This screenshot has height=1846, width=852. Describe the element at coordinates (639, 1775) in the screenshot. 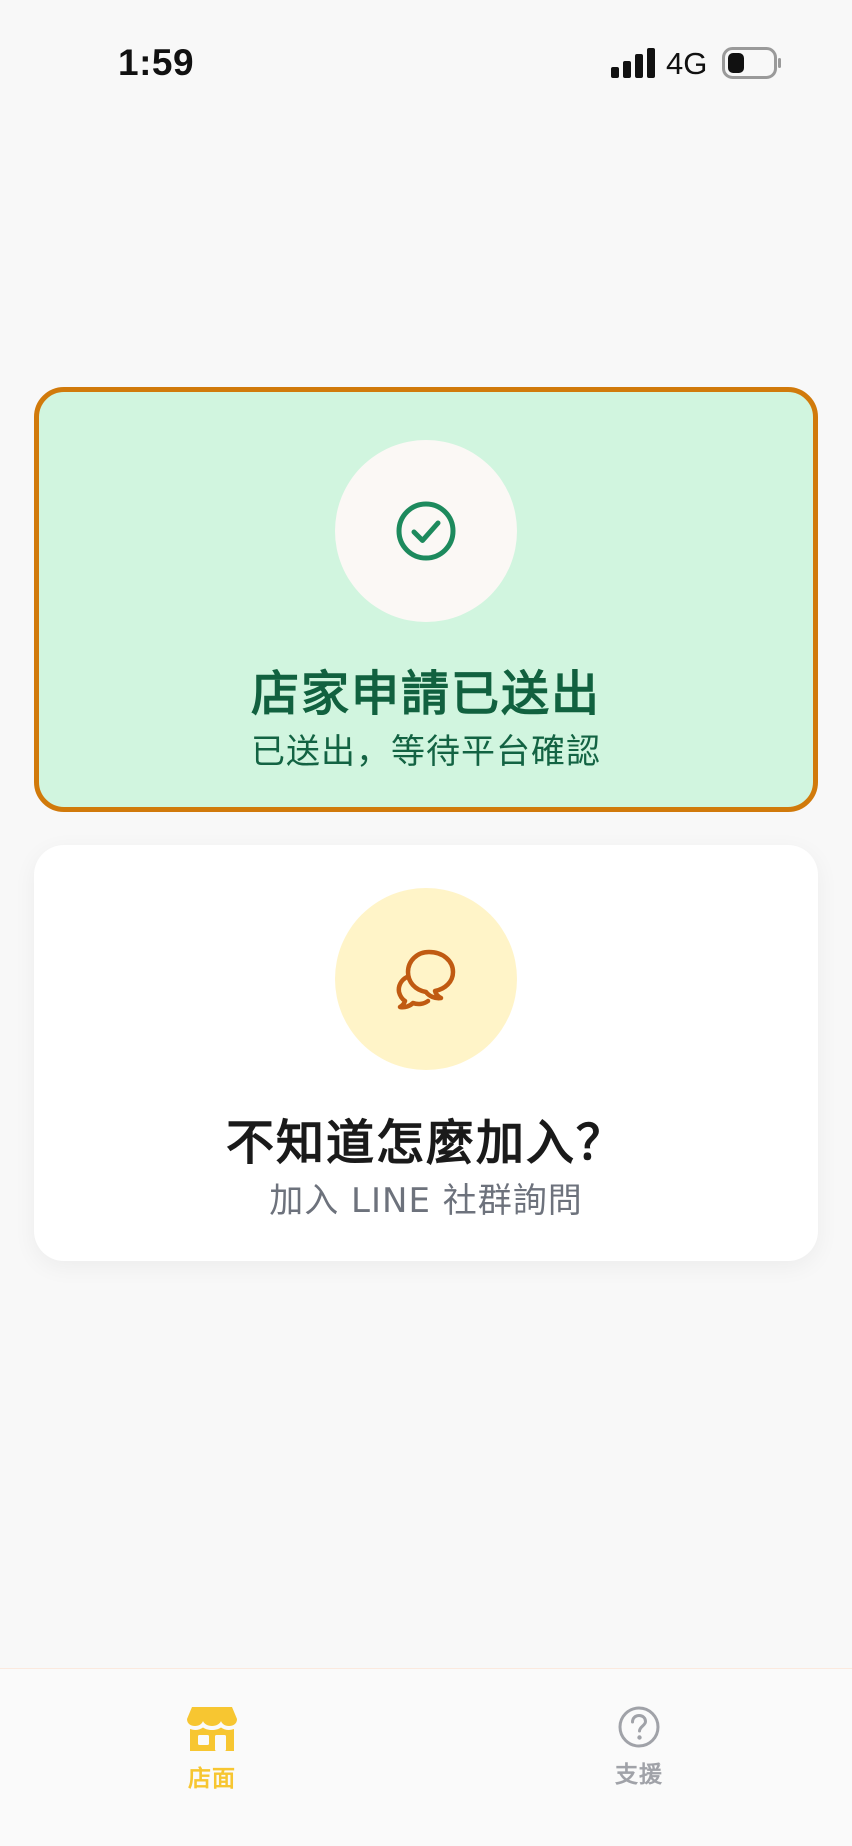

I see `tab-support-label: 支援` at that location.